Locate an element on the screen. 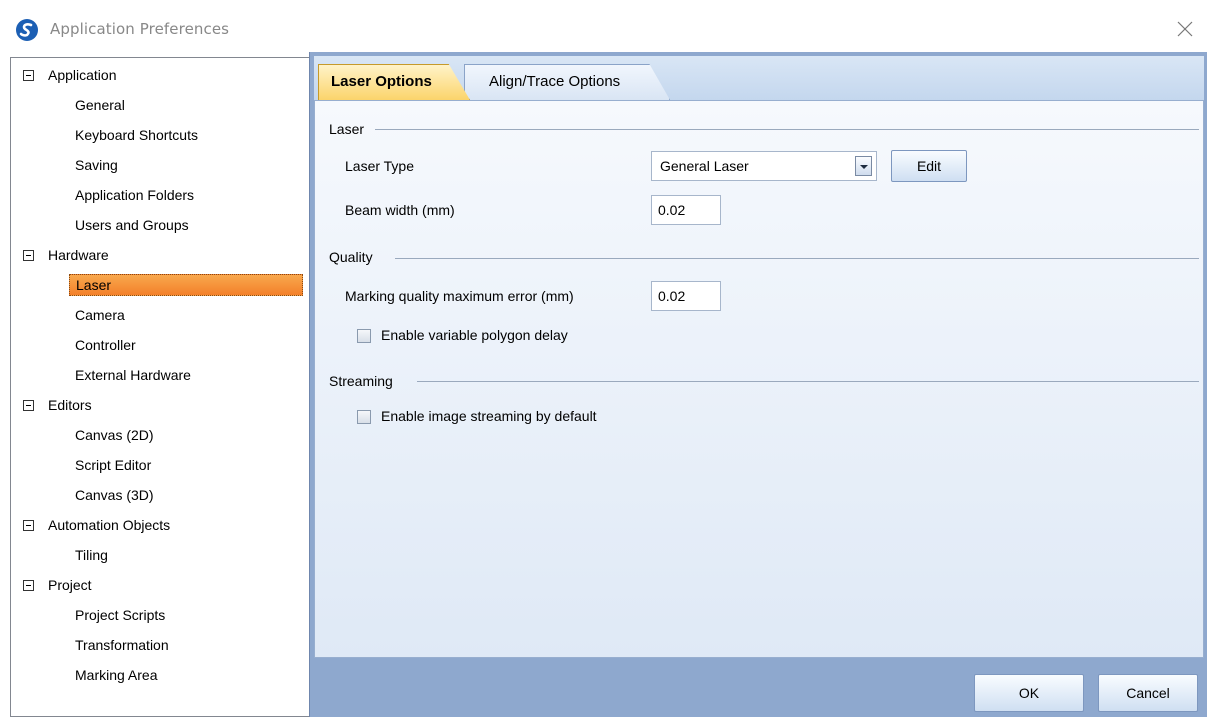 The height and width of the screenshot is (717, 1207). tree-item-label: Project Scripts is located at coordinates (120, 615).